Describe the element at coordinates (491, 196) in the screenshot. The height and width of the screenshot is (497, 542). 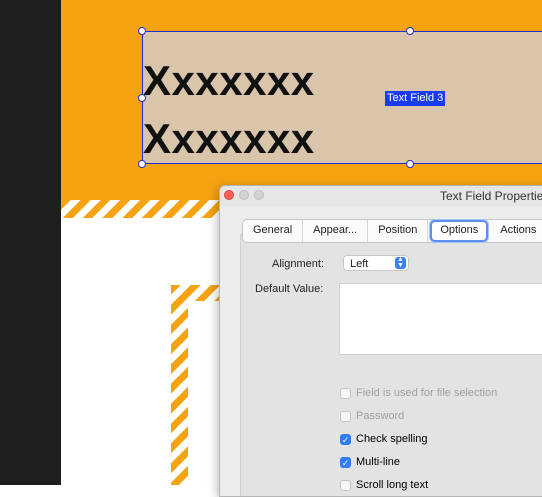
I see `dialog-title: Text Field Properties` at that location.